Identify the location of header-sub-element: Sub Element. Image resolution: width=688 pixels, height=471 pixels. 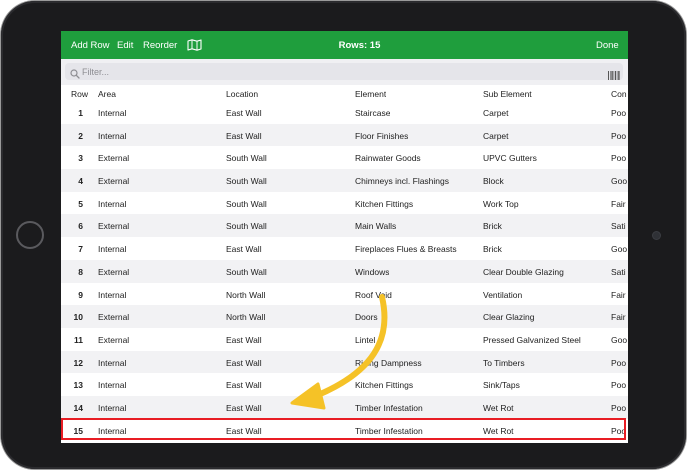
(507, 94).